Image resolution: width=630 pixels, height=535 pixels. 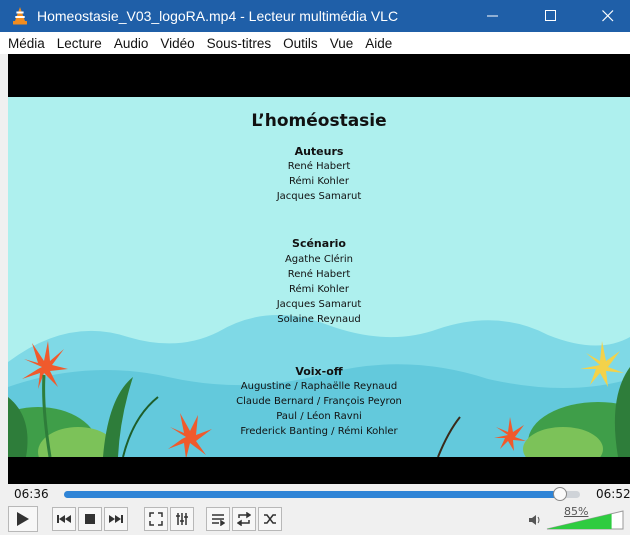 I want to click on stop-icon, so click(x=90, y=519).